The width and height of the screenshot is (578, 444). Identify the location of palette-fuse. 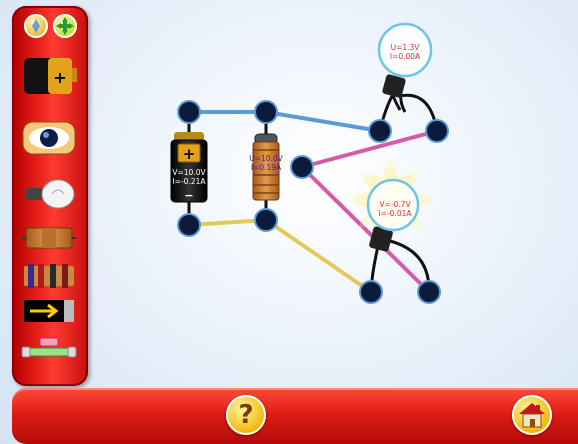
(49, 356).